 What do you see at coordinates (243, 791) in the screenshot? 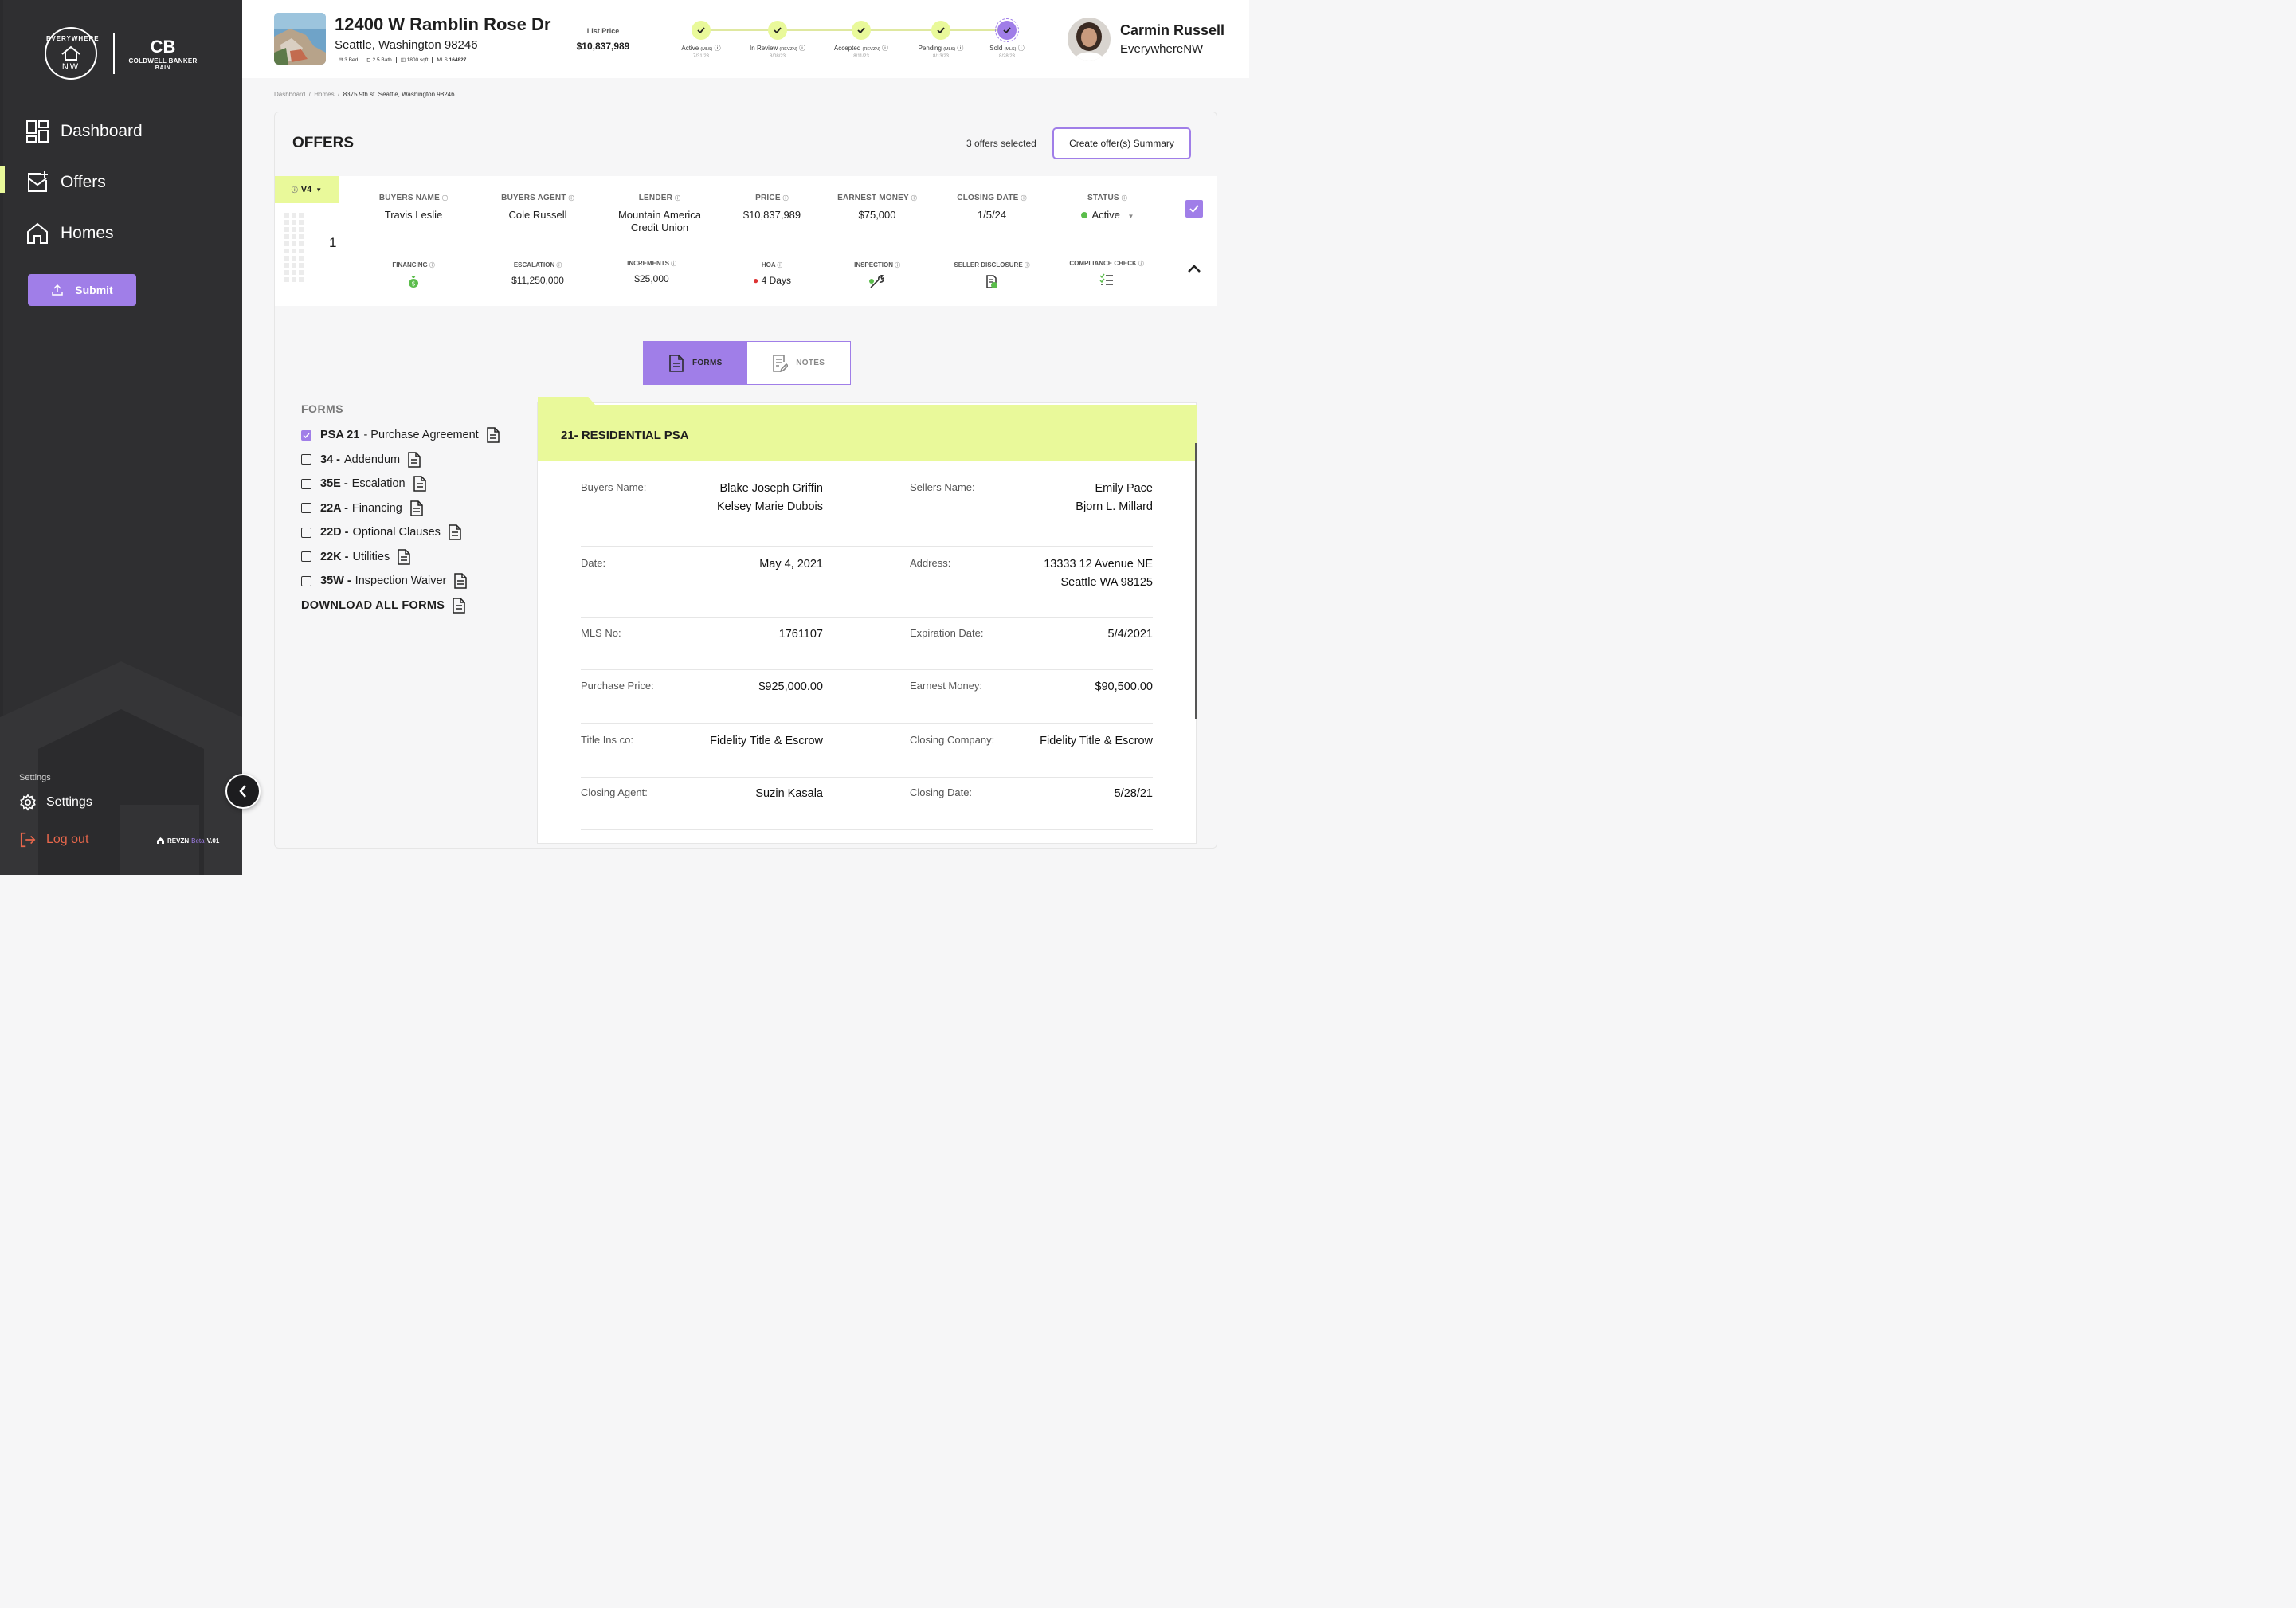
I see `collapse-sidebar-button` at bounding box center [243, 791].